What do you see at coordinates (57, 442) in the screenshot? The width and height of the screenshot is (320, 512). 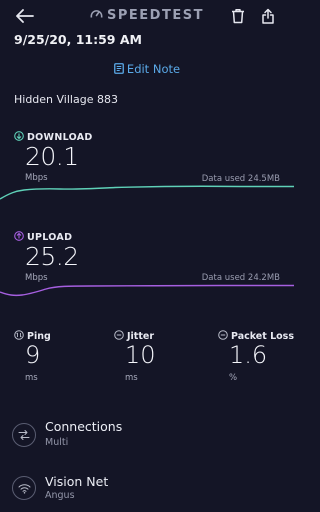 I see `connections-subtitle: Multi` at bounding box center [57, 442].